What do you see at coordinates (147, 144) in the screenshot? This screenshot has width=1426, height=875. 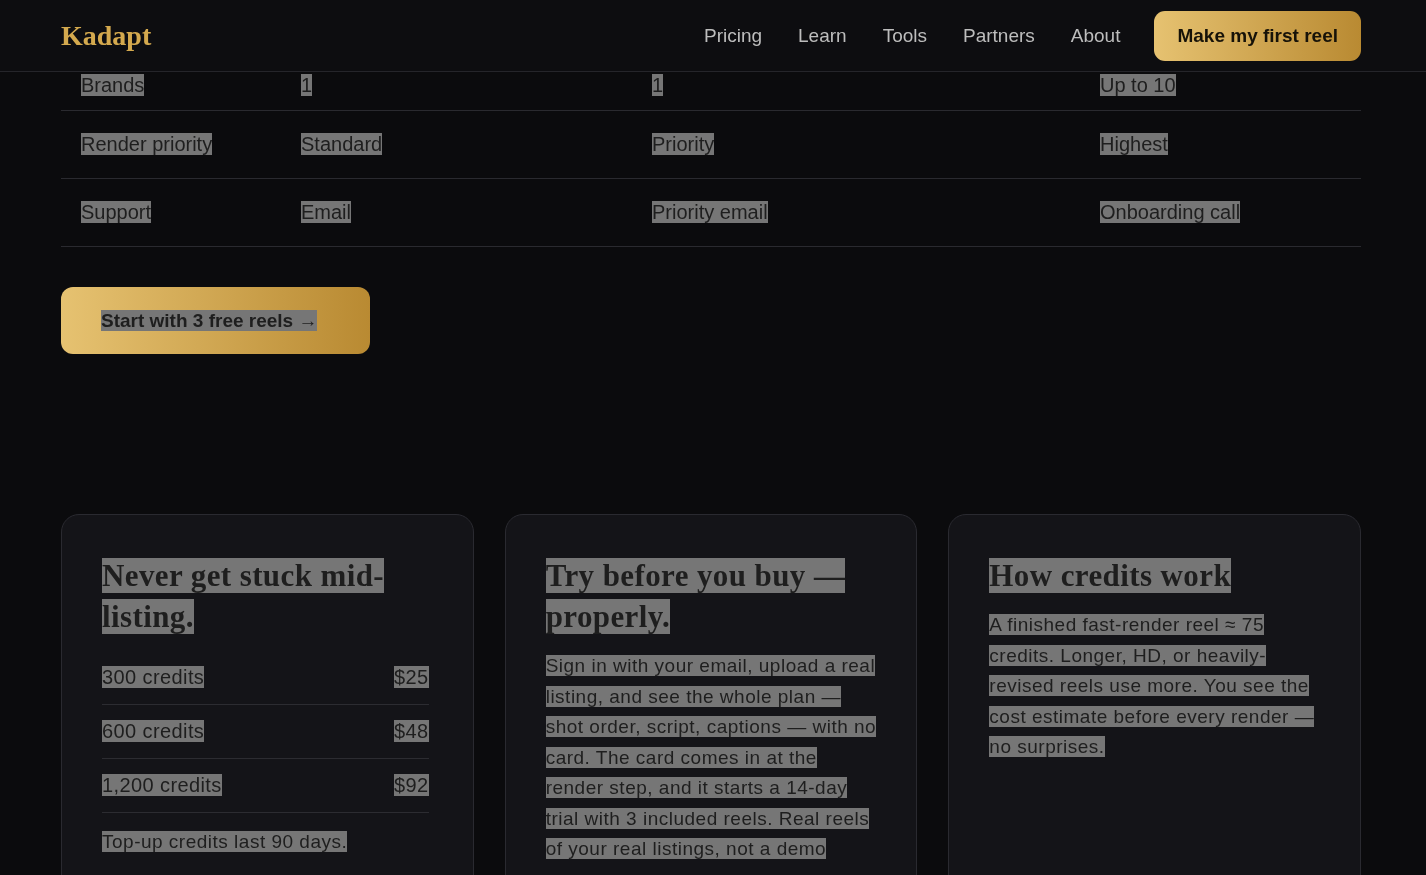 I see `table-cell-text: Render priority` at bounding box center [147, 144].